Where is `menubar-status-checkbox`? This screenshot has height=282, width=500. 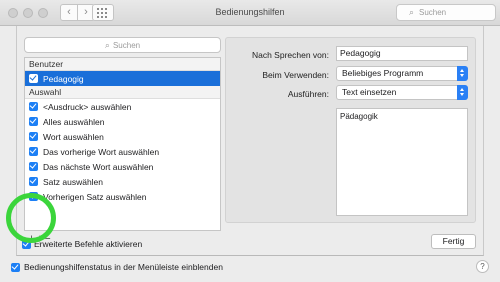
menubar-status-checkbox is located at coordinates (15, 267).